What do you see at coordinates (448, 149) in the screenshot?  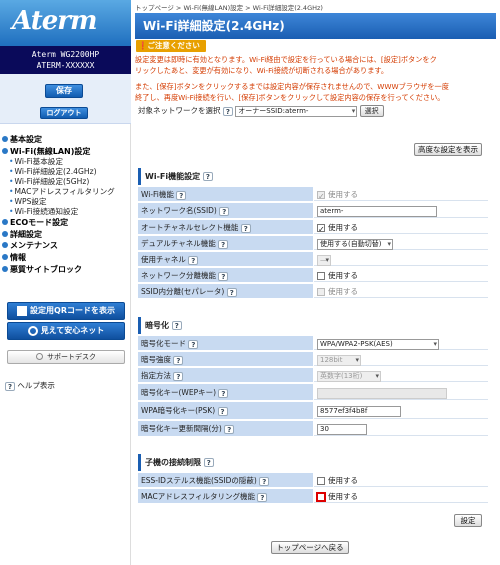 I see `advanced-settings-button: 高度な設定を表示` at bounding box center [448, 149].